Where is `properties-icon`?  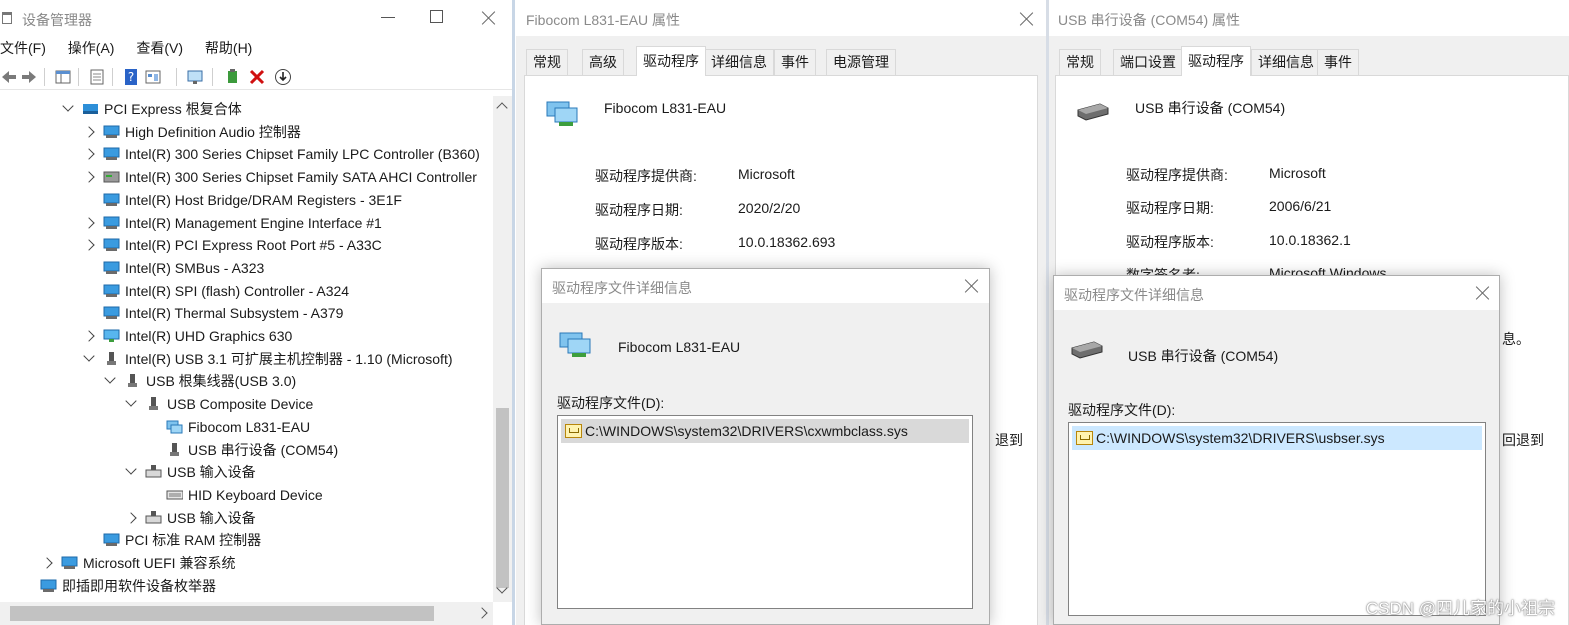
properties-icon is located at coordinates (97, 77).